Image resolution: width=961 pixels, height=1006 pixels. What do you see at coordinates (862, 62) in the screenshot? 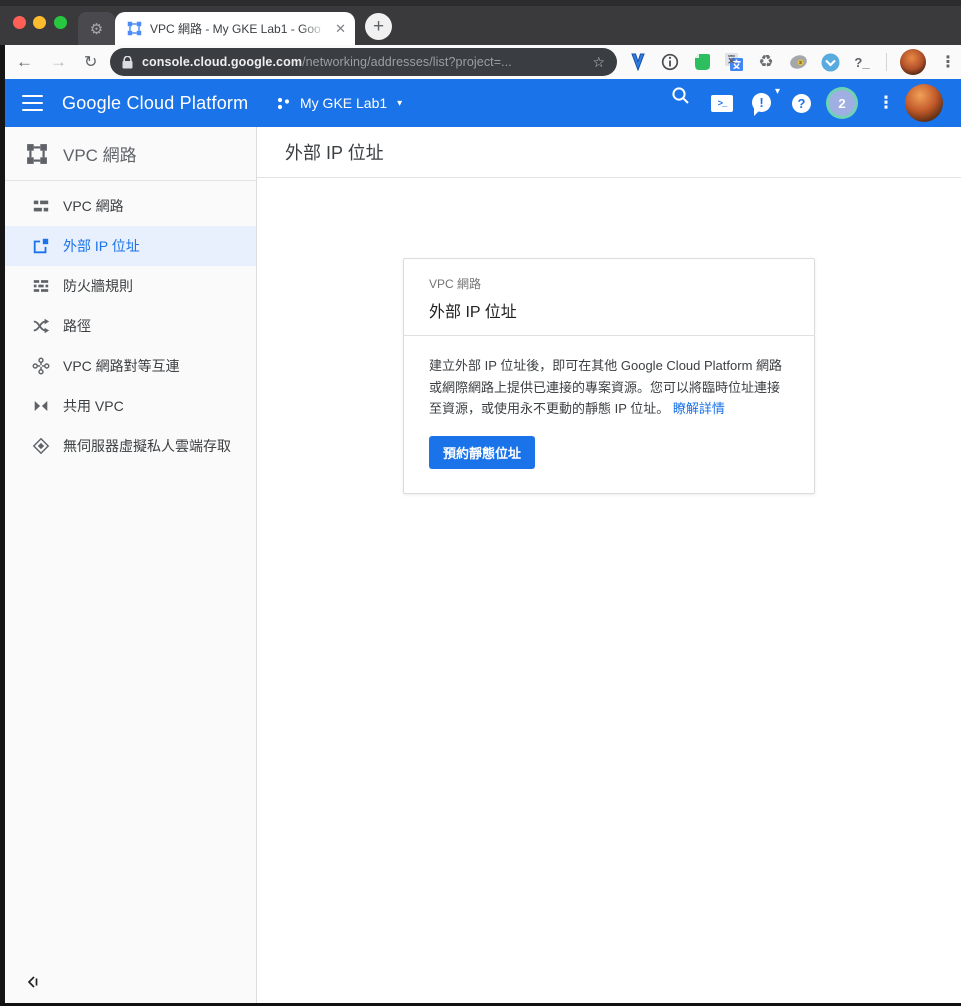
I see `extension-terminal-icon: ?_` at bounding box center [862, 62].